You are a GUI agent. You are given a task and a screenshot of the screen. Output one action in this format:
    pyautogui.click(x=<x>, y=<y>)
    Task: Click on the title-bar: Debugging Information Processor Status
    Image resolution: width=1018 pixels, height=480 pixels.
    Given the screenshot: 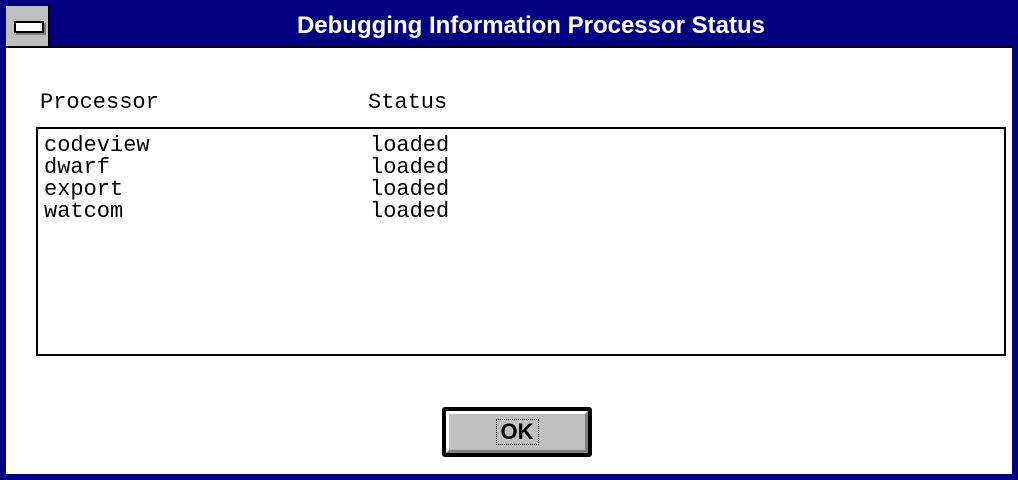 What is the action you would take?
    pyautogui.click(x=509, y=27)
    